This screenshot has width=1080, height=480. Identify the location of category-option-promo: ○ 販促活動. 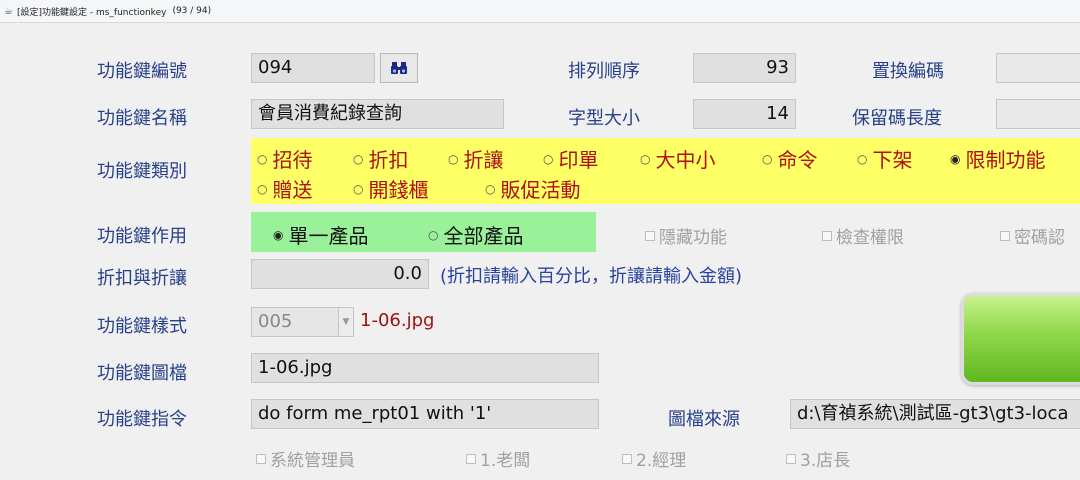
(532, 188).